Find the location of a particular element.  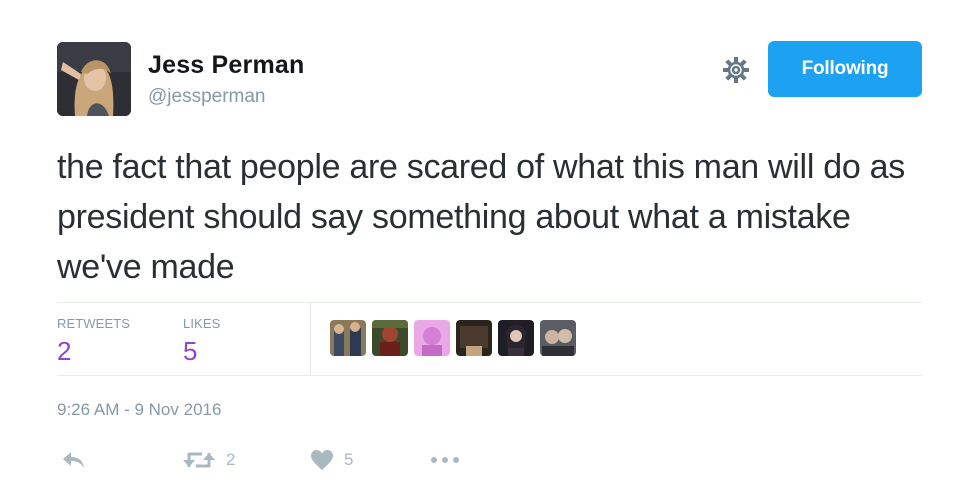

retweets-count: 2 is located at coordinates (64, 351).